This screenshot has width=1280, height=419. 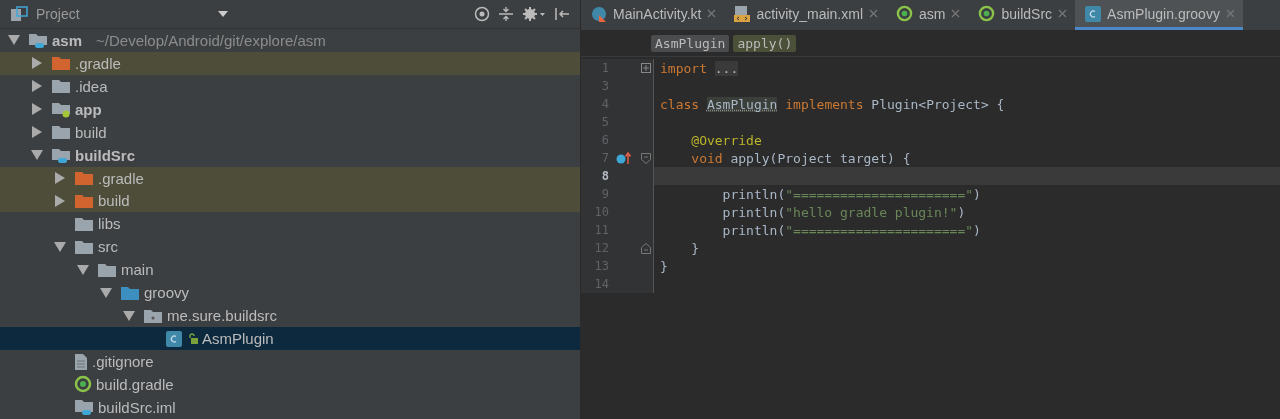 What do you see at coordinates (726, 140) in the screenshot?
I see `code-line: @Override` at bounding box center [726, 140].